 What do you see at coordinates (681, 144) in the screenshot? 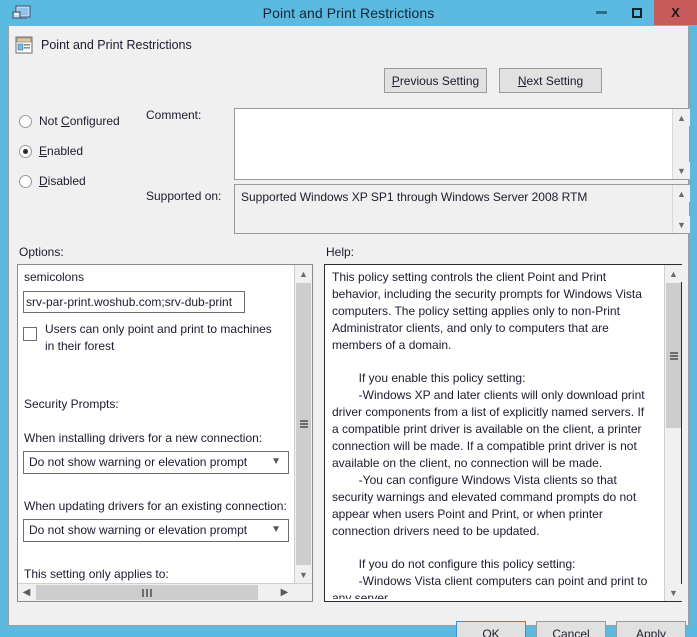
I see `comment-scrollbar: ▲ ▼` at bounding box center [681, 144].